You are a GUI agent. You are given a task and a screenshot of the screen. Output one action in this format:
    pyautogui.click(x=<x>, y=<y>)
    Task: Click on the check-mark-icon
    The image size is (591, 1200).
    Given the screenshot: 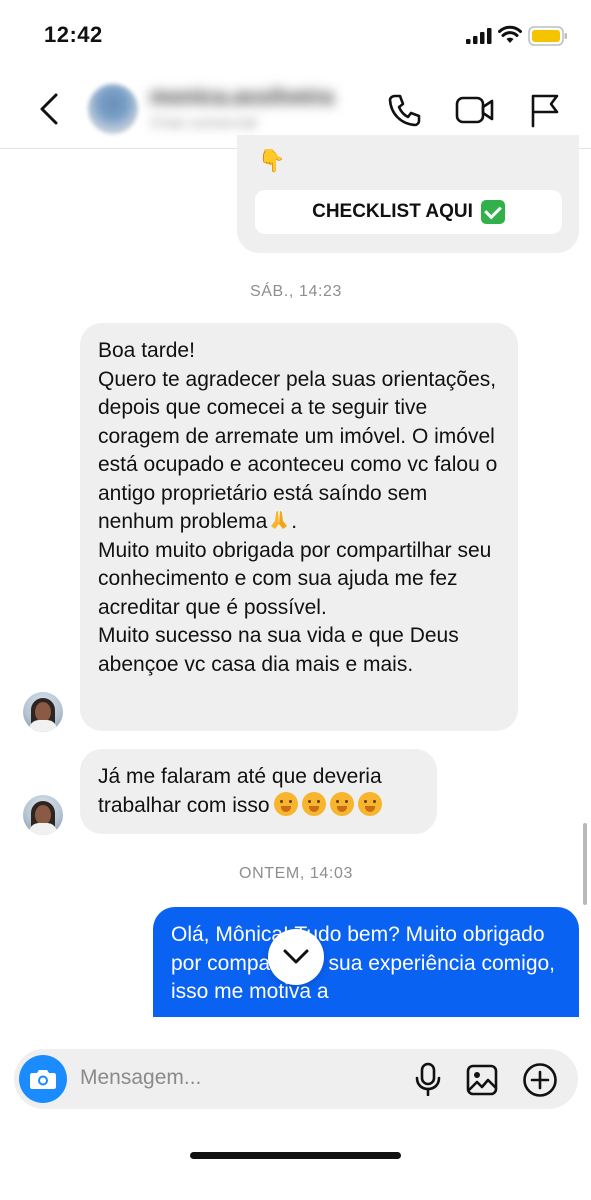 What is the action you would take?
    pyautogui.click(x=492, y=212)
    